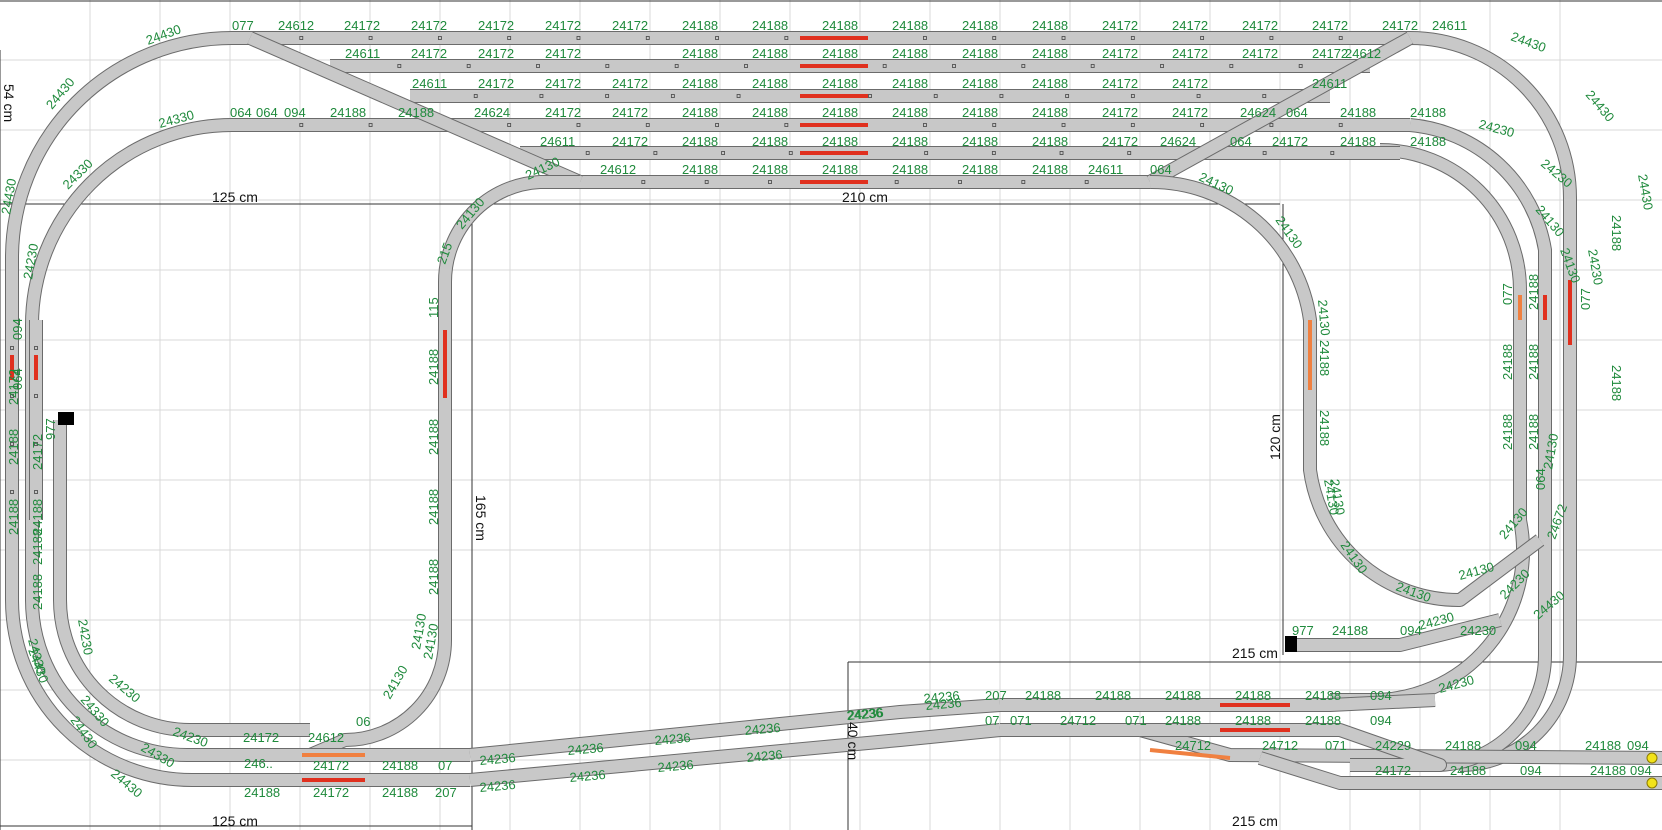 The width and height of the screenshot is (1662, 830). Describe the element at coordinates (1291, 644) in the screenshot. I see `buffer-stop-right` at that location.